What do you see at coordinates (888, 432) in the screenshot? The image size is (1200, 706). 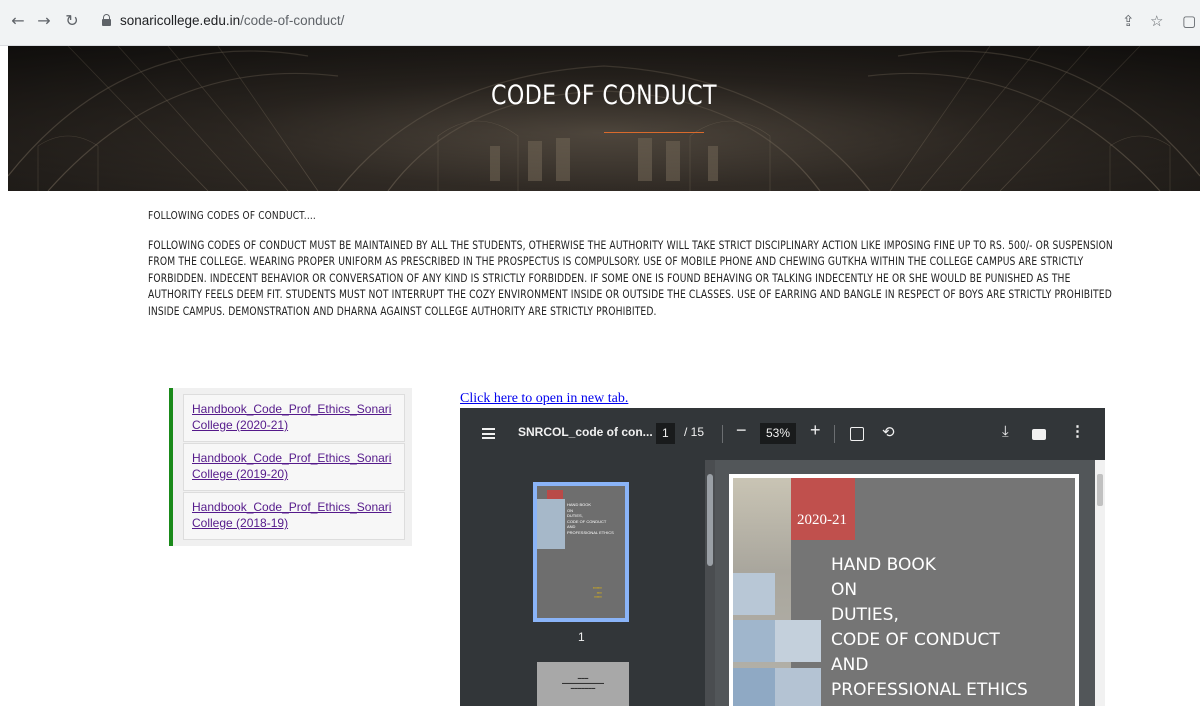 I see `rotate-icon: ⟲` at bounding box center [888, 432].